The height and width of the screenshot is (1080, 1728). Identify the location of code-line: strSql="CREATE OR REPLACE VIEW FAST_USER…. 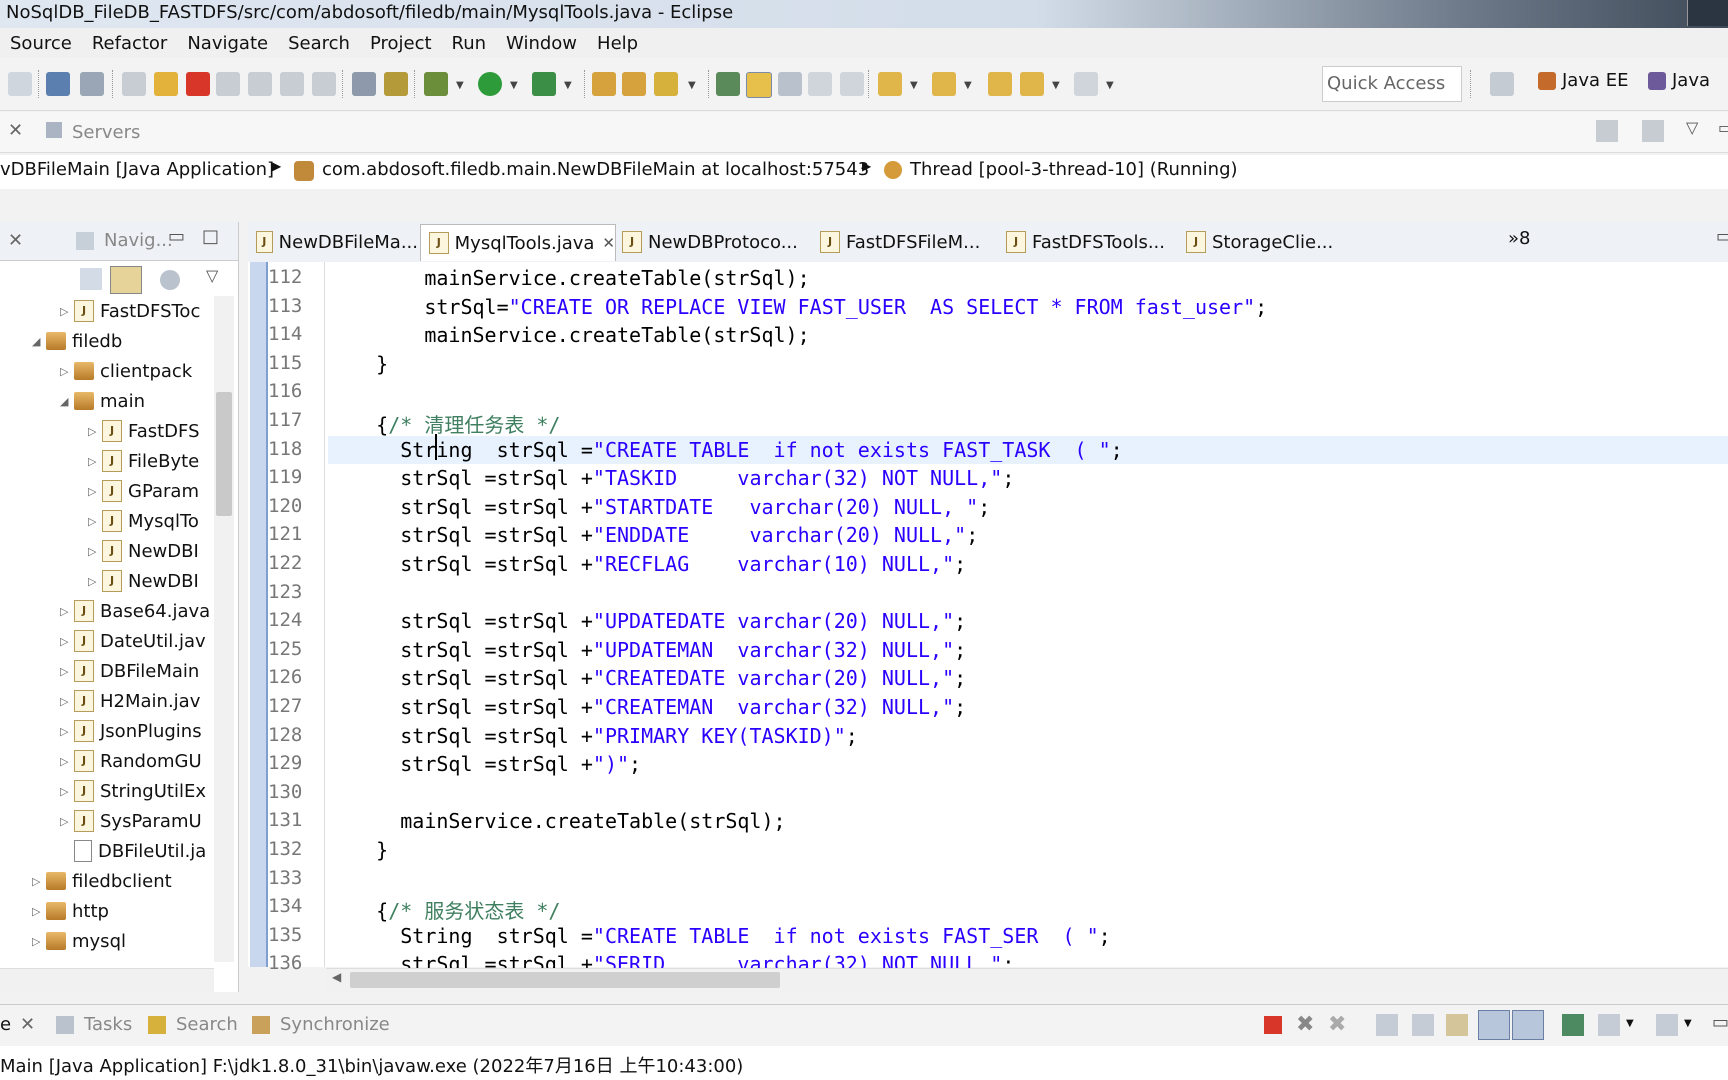
(797, 309).